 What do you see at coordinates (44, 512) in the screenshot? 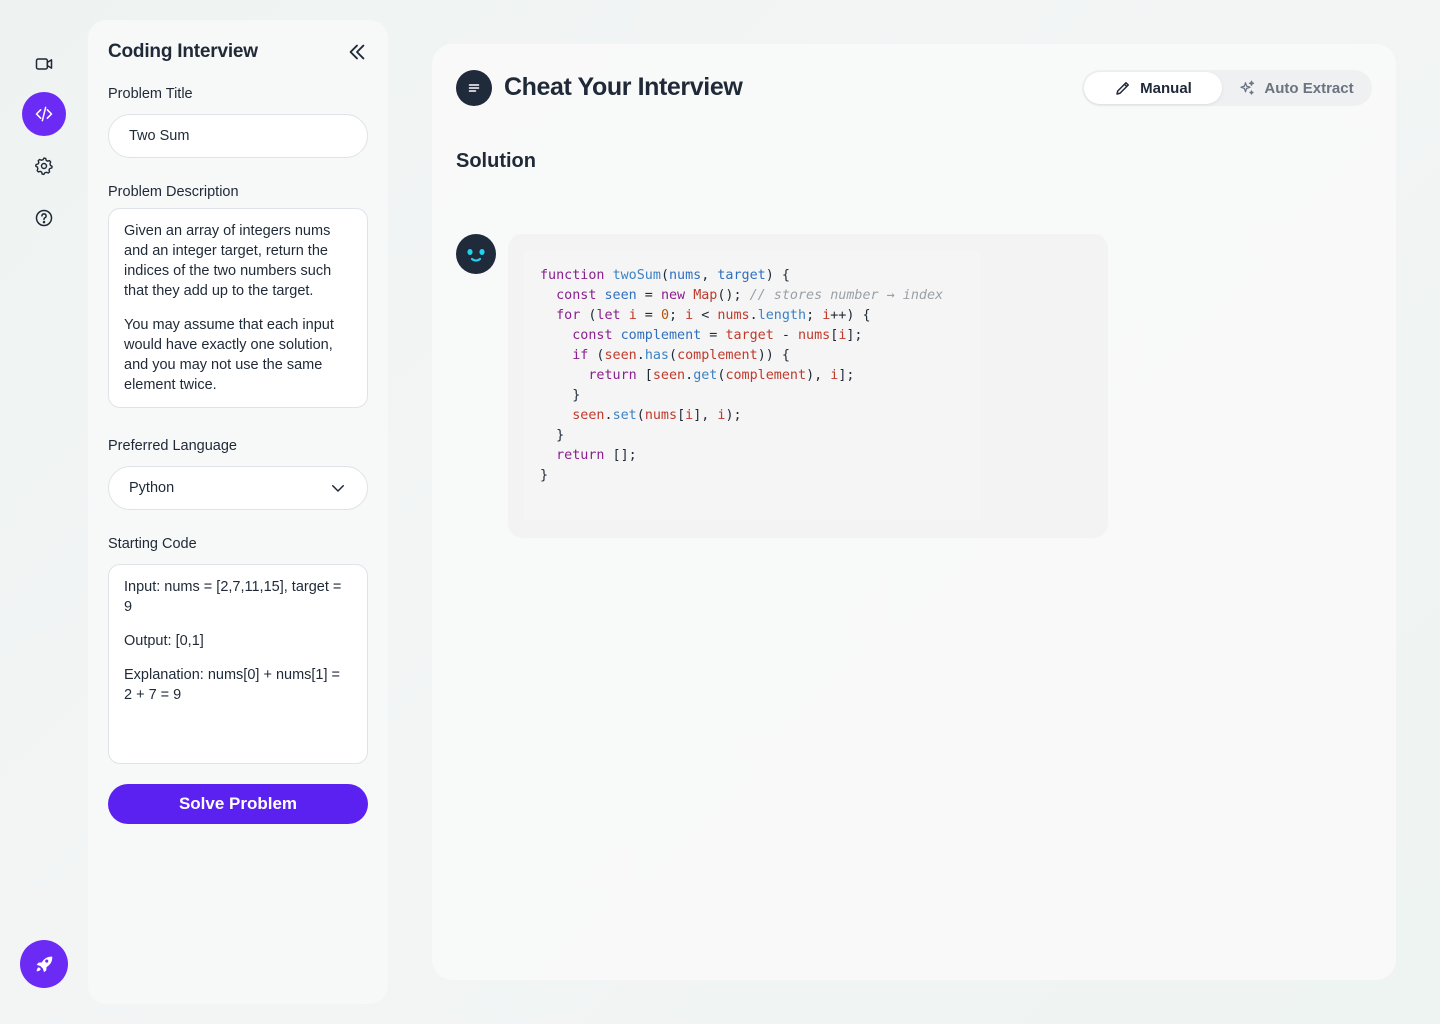
I see `left-rail` at bounding box center [44, 512].